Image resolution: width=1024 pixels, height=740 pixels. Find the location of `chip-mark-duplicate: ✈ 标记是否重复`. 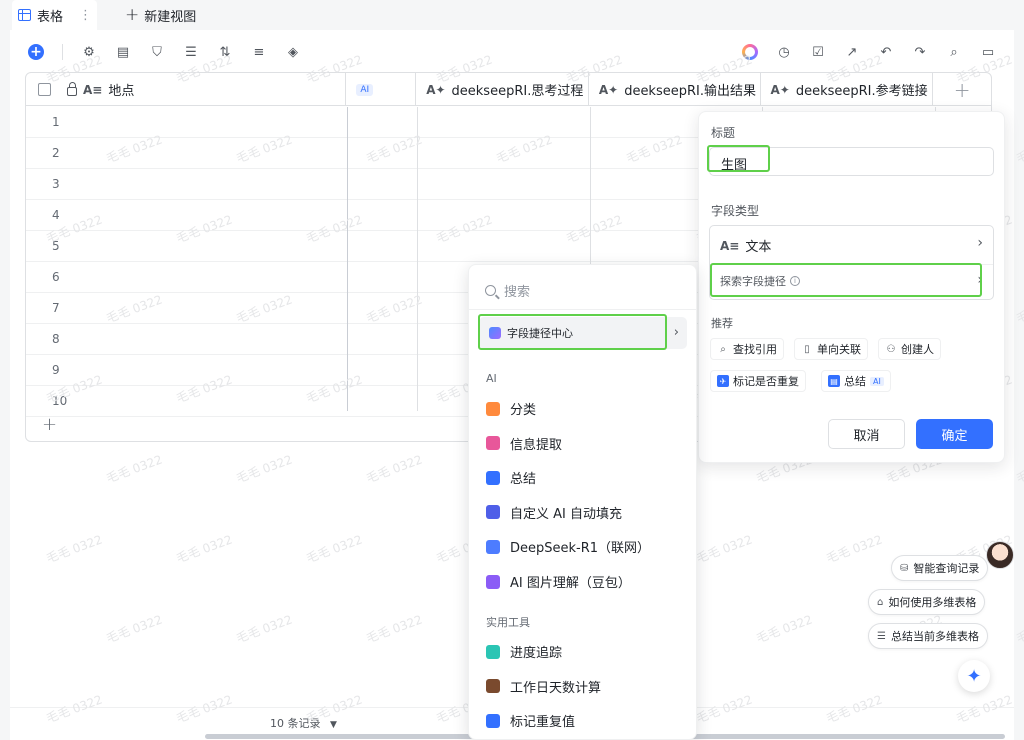

chip-mark-duplicate: ✈ 标记是否重复 is located at coordinates (758, 381).